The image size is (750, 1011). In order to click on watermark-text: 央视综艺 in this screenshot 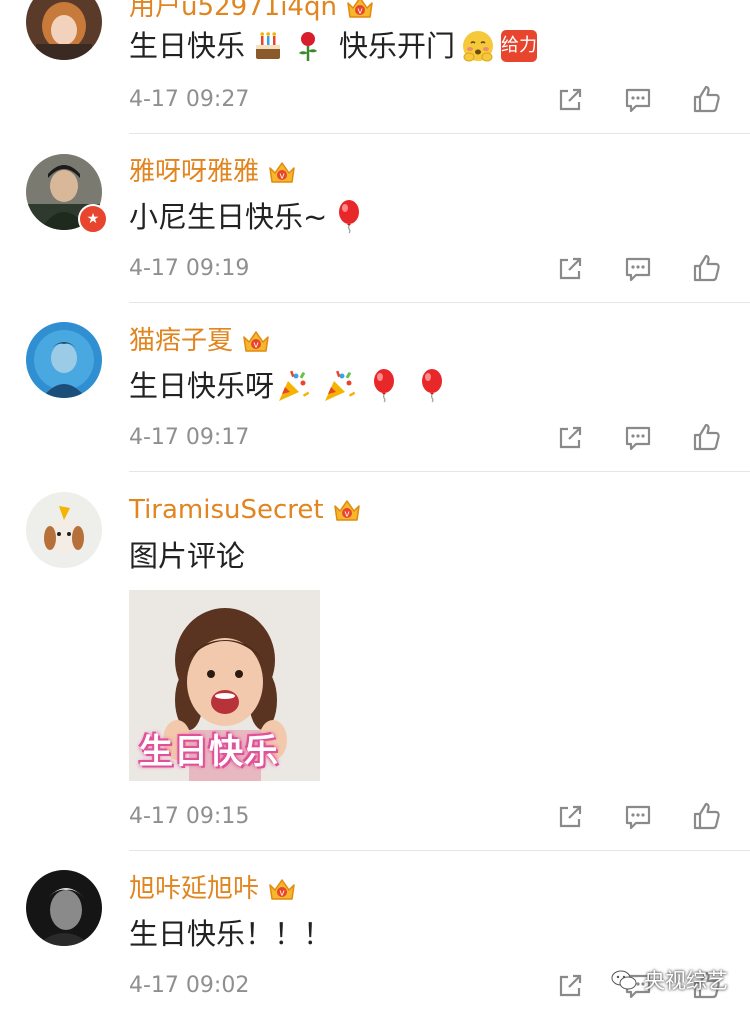, I will do `click(686, 981)`.